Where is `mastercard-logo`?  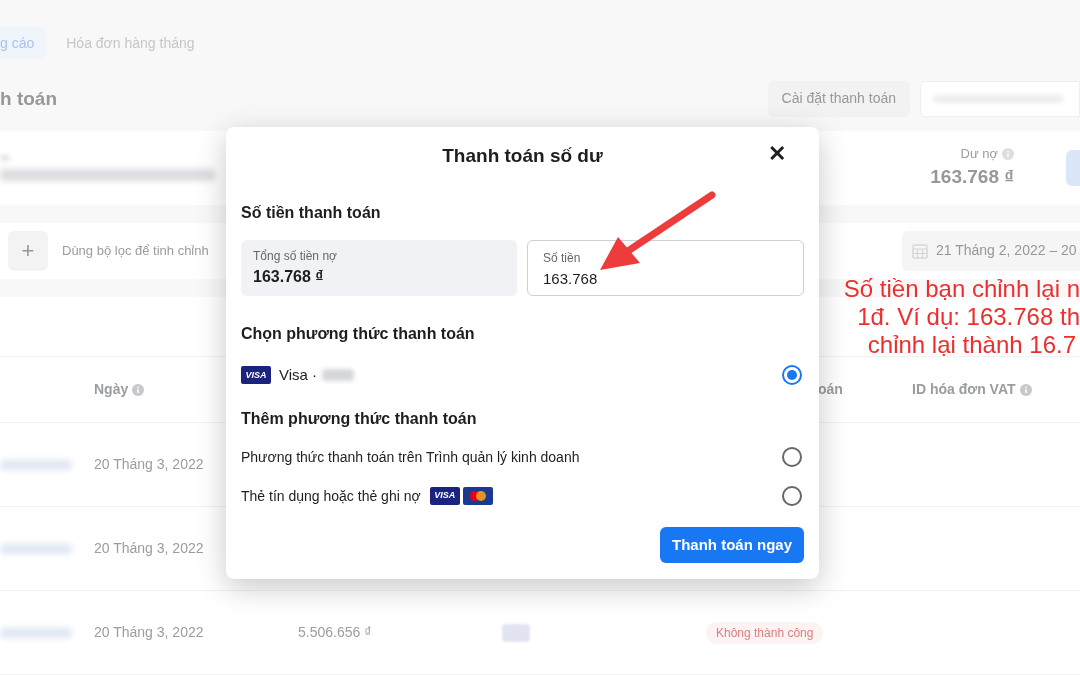
mastercard-logo is located at coordinates (477, 496).